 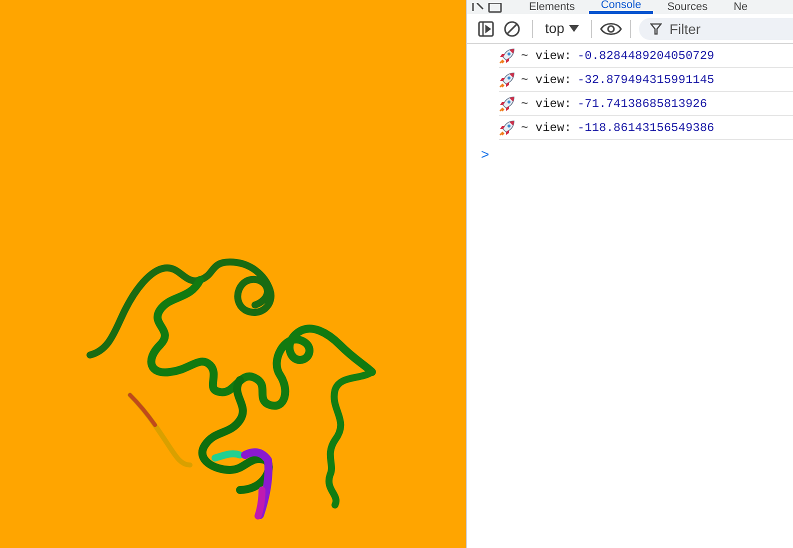 What do you see at coordinates (486, 29) in the screenshot?
I see `sidebar-toggle-icon` at bounding box center [486, 29].